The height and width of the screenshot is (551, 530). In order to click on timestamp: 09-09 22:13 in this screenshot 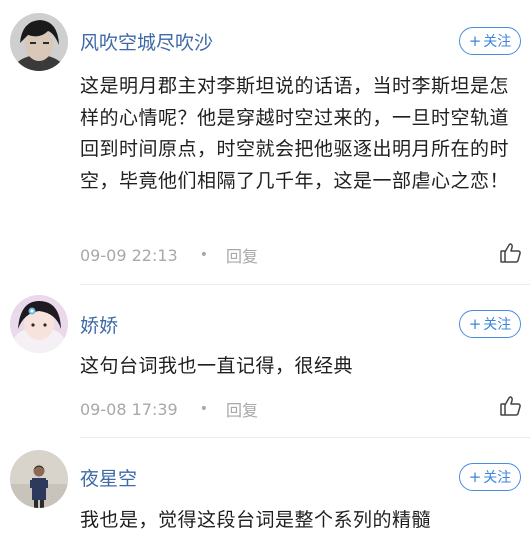, I will do `click(129, 255)`.